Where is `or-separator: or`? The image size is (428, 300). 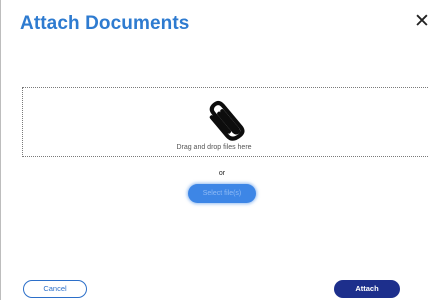
or-separator: or is located at coordinates (222, 173).